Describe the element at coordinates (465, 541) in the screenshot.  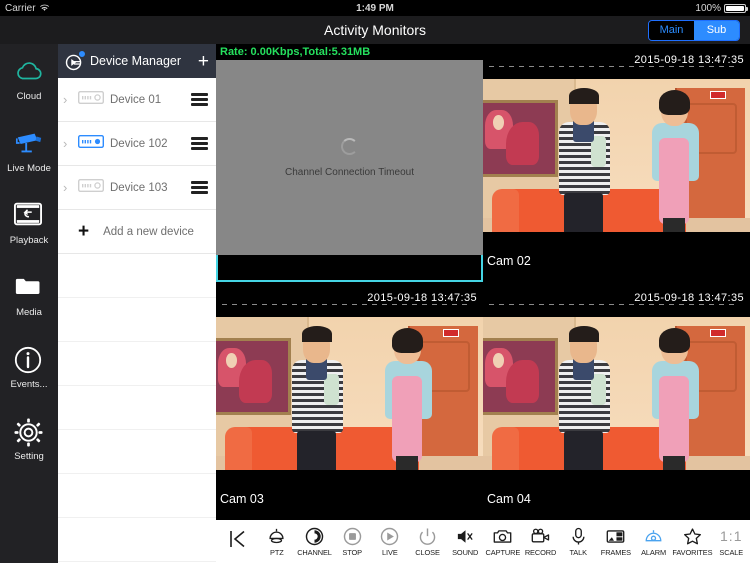
I see `toolbar-button-sound: SOUND` at that location.